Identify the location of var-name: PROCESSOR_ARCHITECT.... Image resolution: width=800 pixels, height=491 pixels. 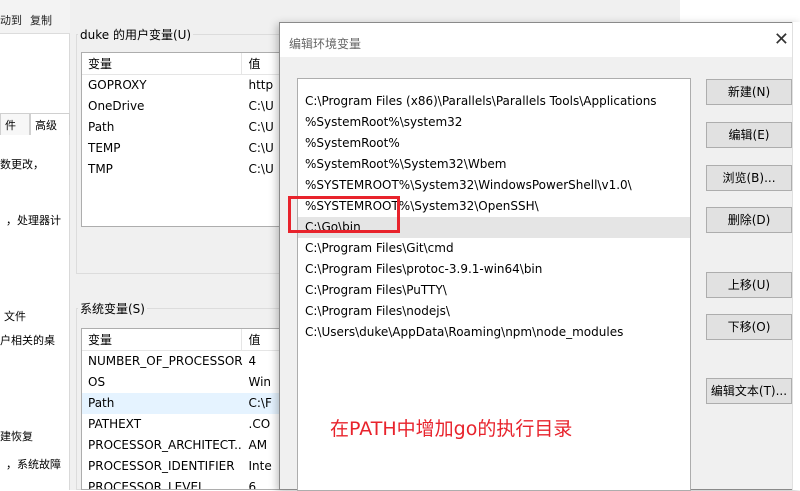
(165, 445).